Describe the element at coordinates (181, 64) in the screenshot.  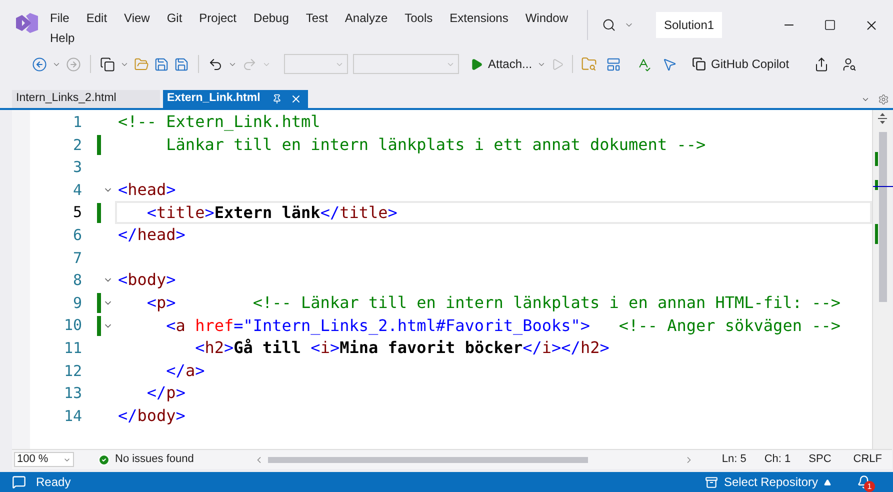
I see `save-all-icon` at that location.